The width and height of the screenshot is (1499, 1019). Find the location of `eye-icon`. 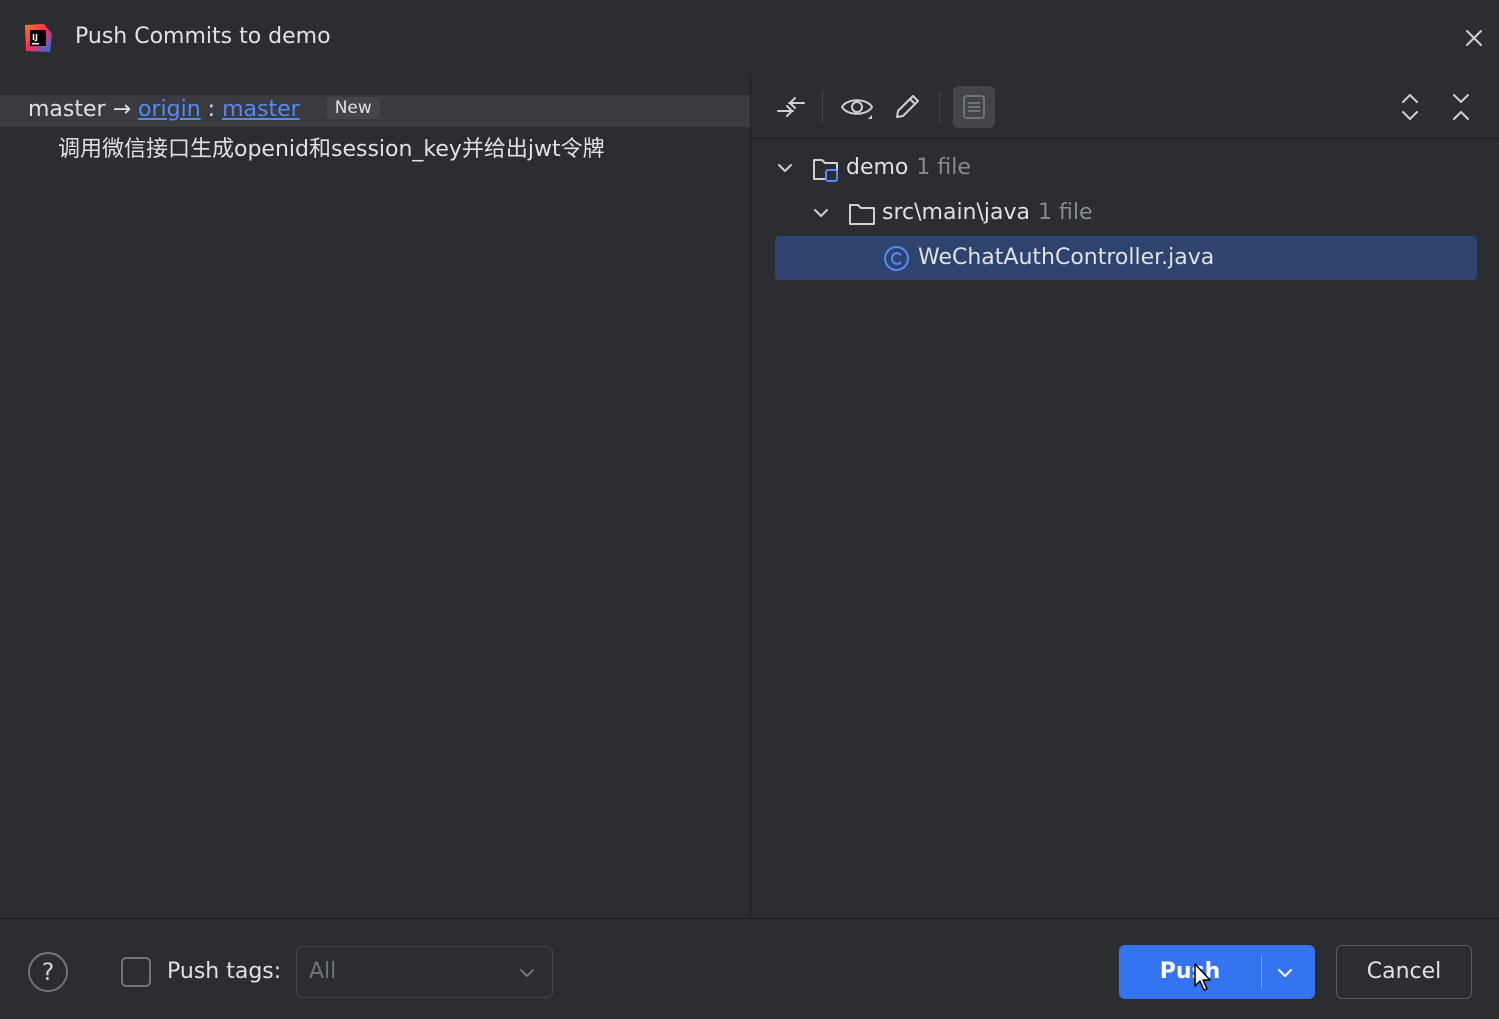

eye-icon is located at coordinates (857, 107).